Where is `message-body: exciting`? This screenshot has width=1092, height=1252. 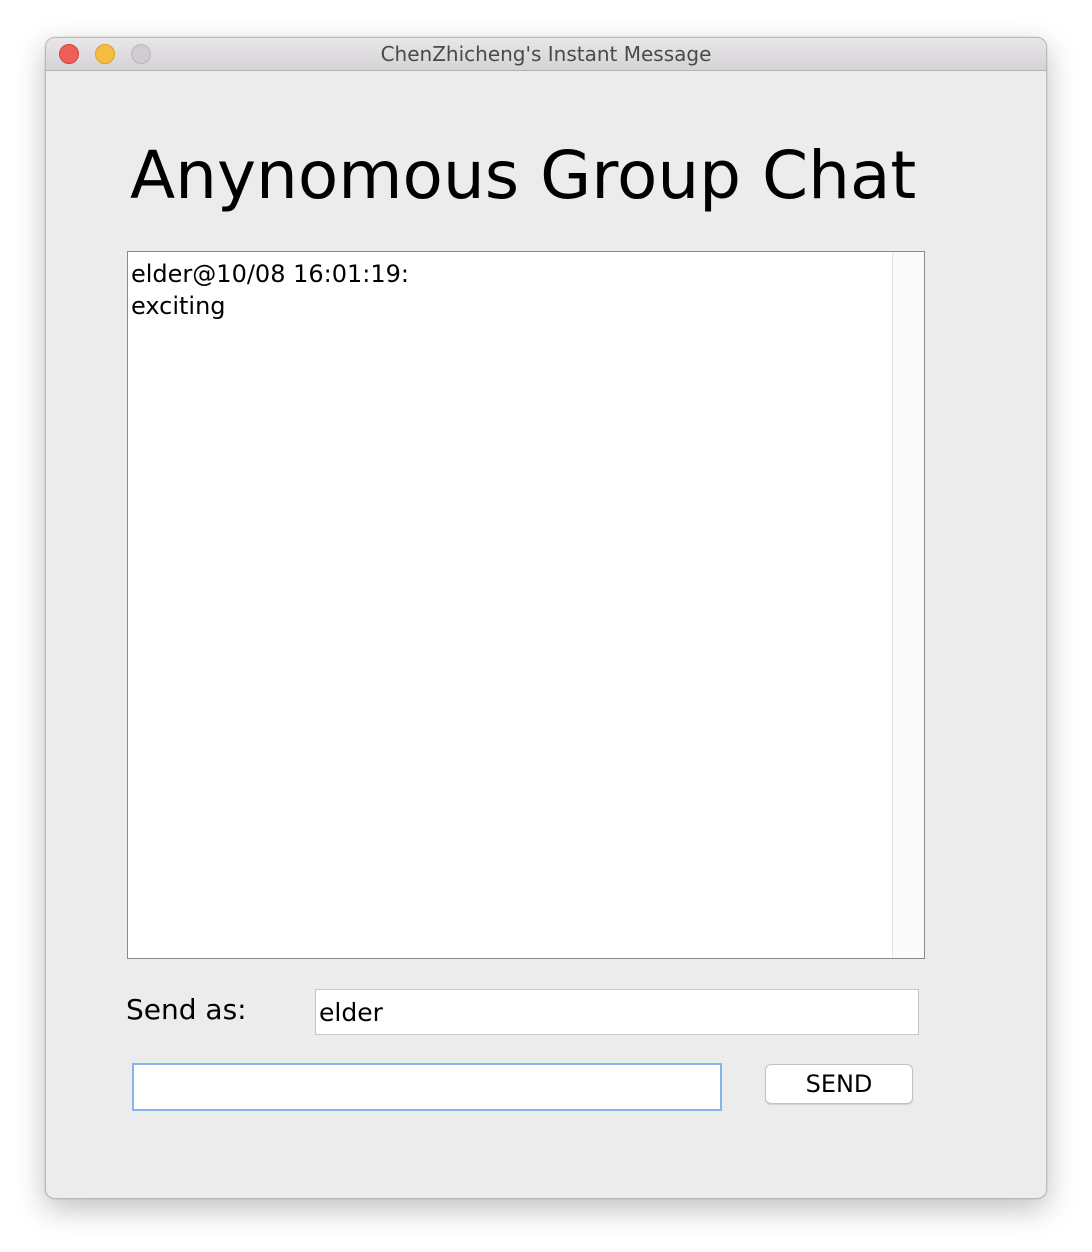
message-body: exciting is located at coordinates (178, 306).